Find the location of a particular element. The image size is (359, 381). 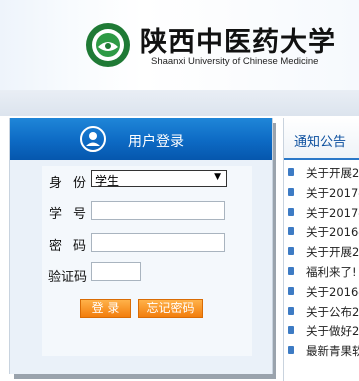

notice-link: 关于做好2 is located at coordinates (332, 331).